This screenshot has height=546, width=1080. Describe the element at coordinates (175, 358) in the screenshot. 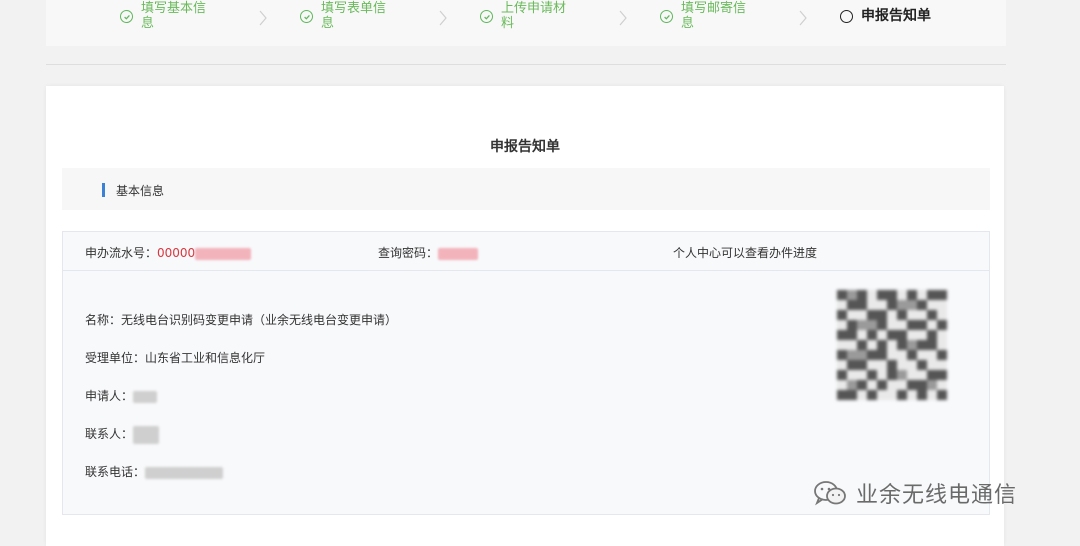

I see `accepting-unit: 受理单位：山东省工业和信息化厅` at that location.